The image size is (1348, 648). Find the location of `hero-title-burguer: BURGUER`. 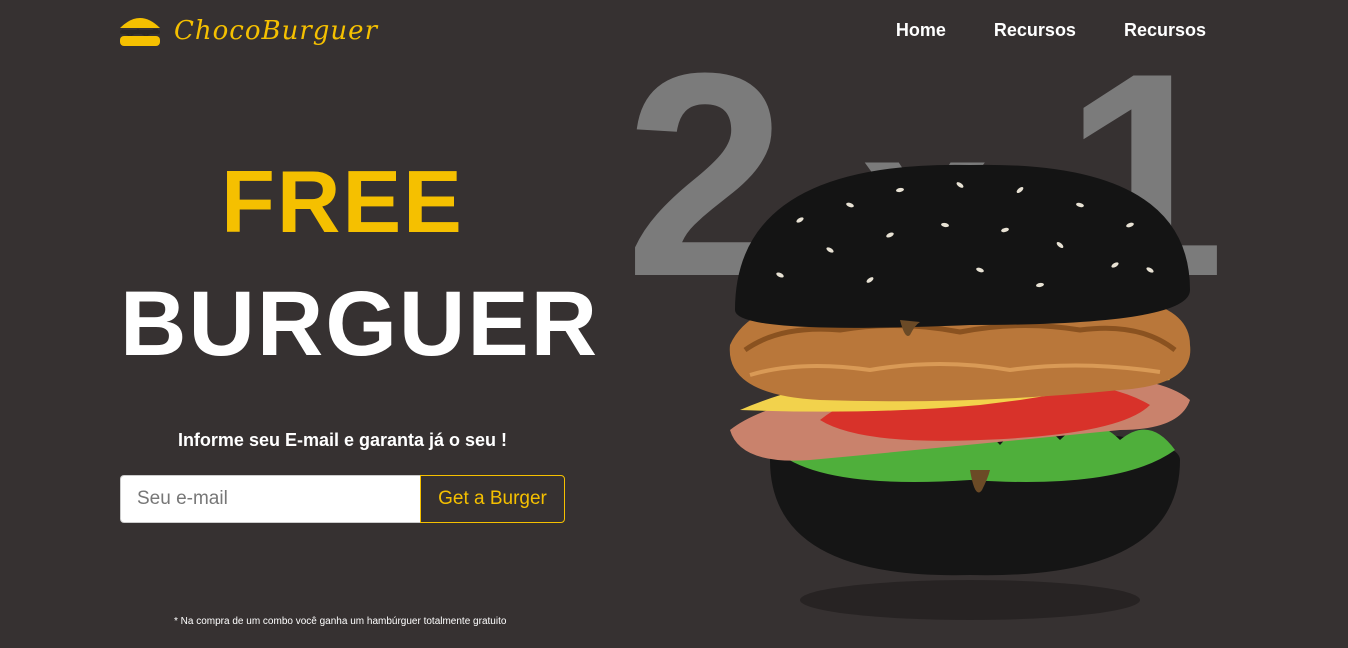

hero-title-burguer: BURGUER is located at coordinates (360, 324).